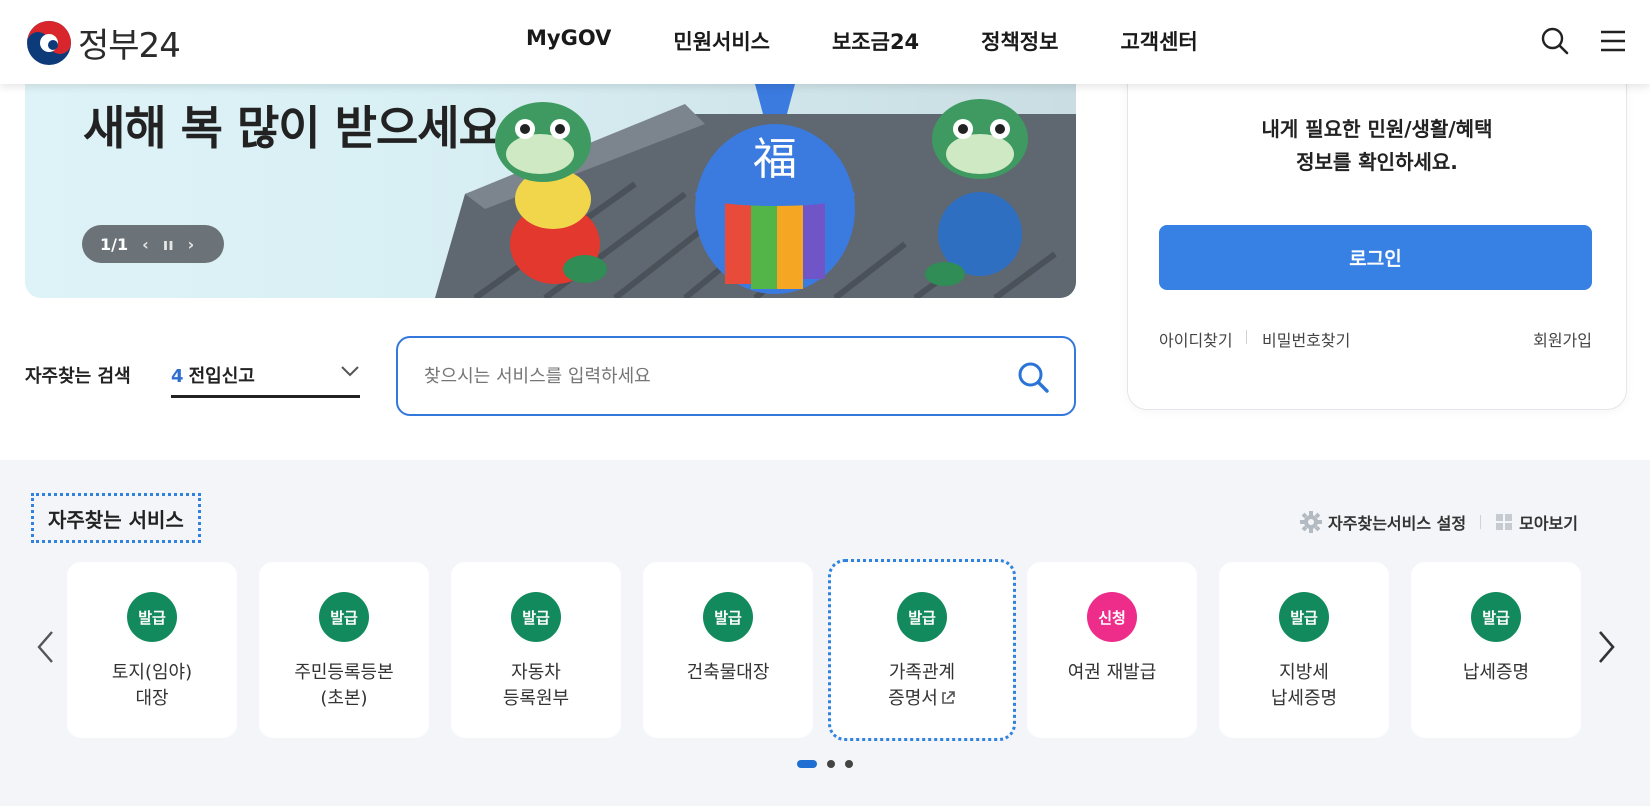 The image size is (1650, 806). Describe the element at coordinates (875, 41) in the screenshot. I see `nav-subsidy24: 보조금24` at that location.